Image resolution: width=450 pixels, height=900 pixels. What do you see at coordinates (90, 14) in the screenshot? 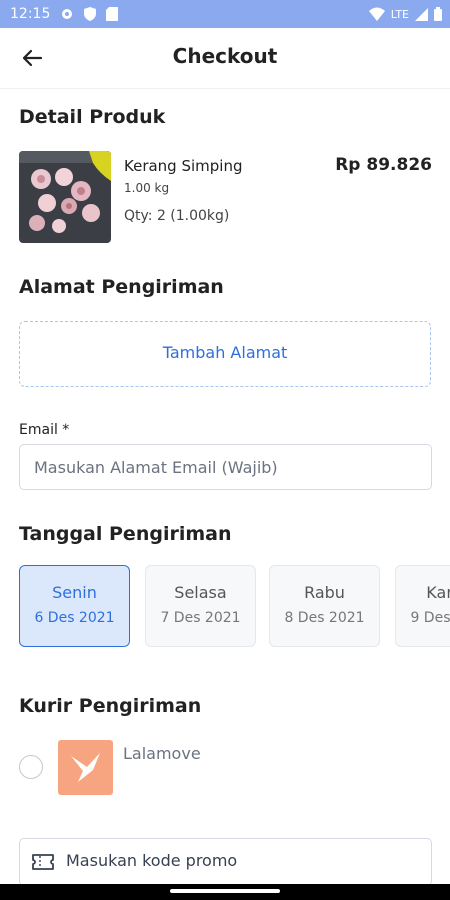
I see `shield-icon` at bounding box center [90, 14].